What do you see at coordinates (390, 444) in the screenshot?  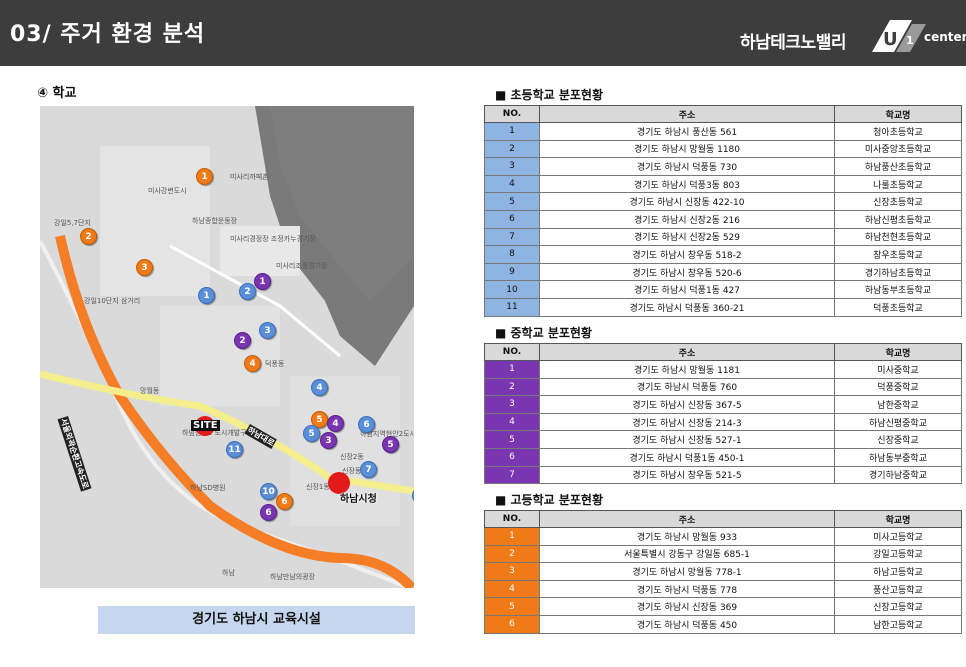 I see `map-marker-middle-5: 5` at bounding box center [390, 444].